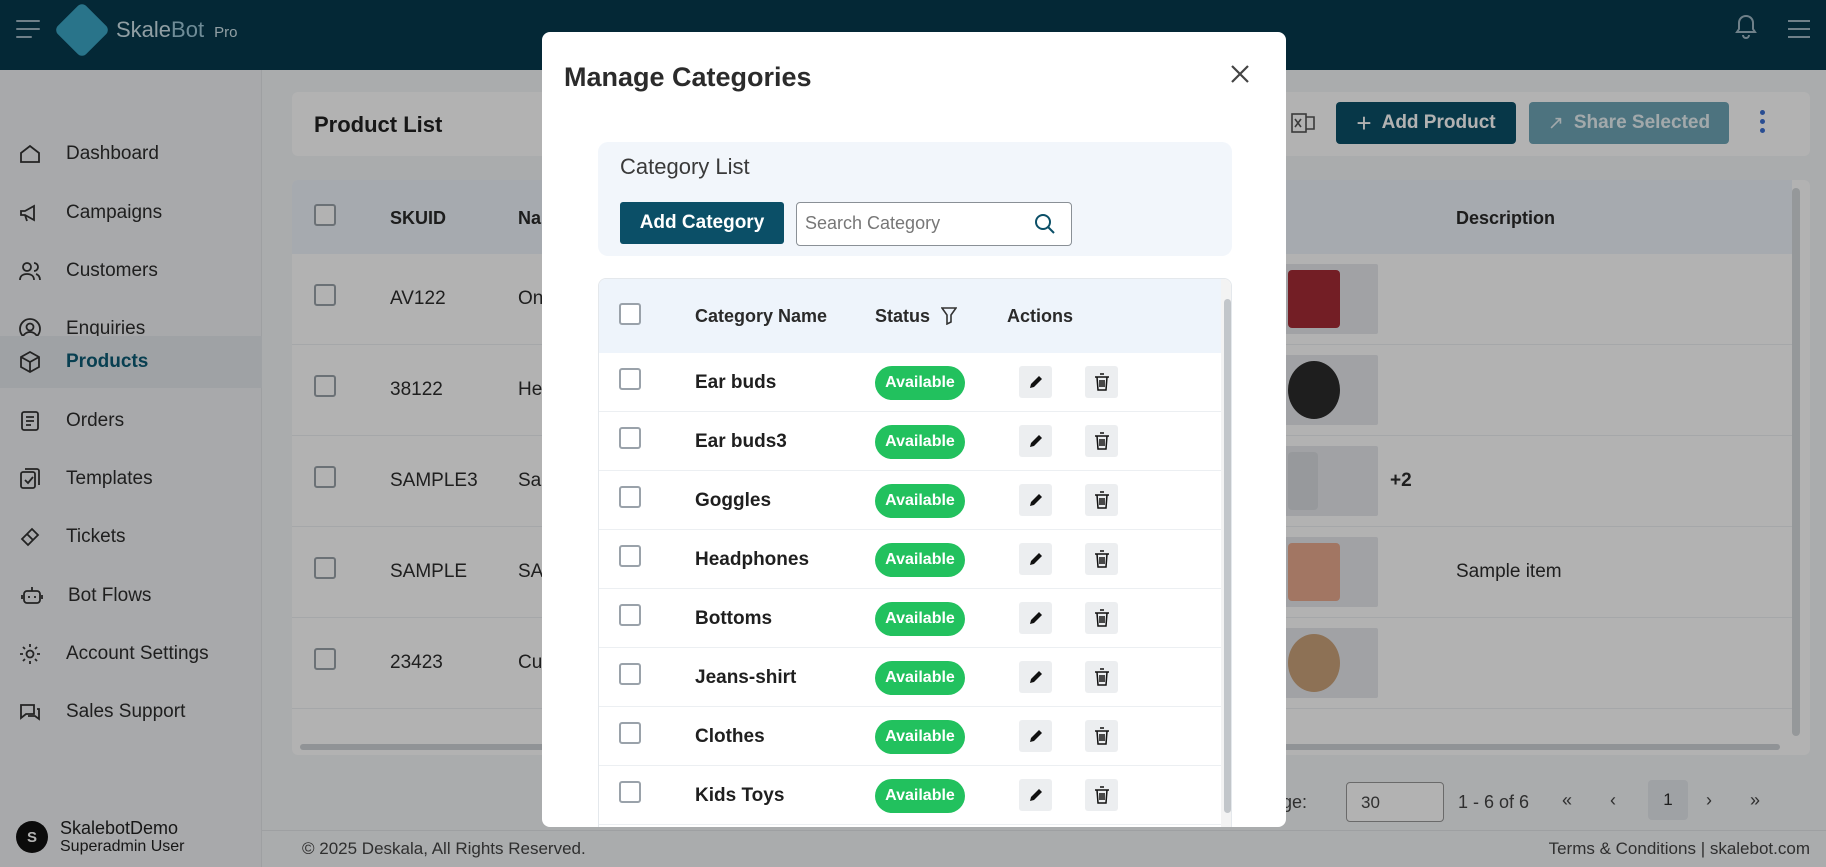  Describe the element at coordinates (752, 559) in the screenshot. I see `category-name: Headphones` at that location.